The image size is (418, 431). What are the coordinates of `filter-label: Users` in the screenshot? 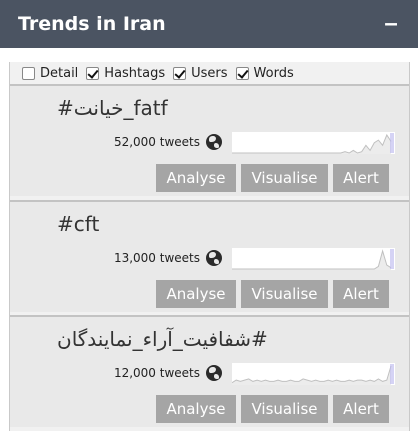 It's located at (209, 73).